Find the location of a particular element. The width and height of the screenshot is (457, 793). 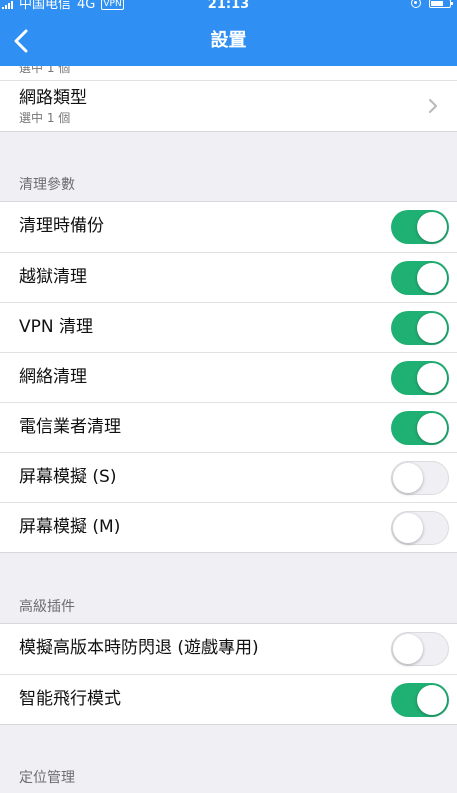

settings-row-label: 越獄清理 is located at coordinates (53, 277).